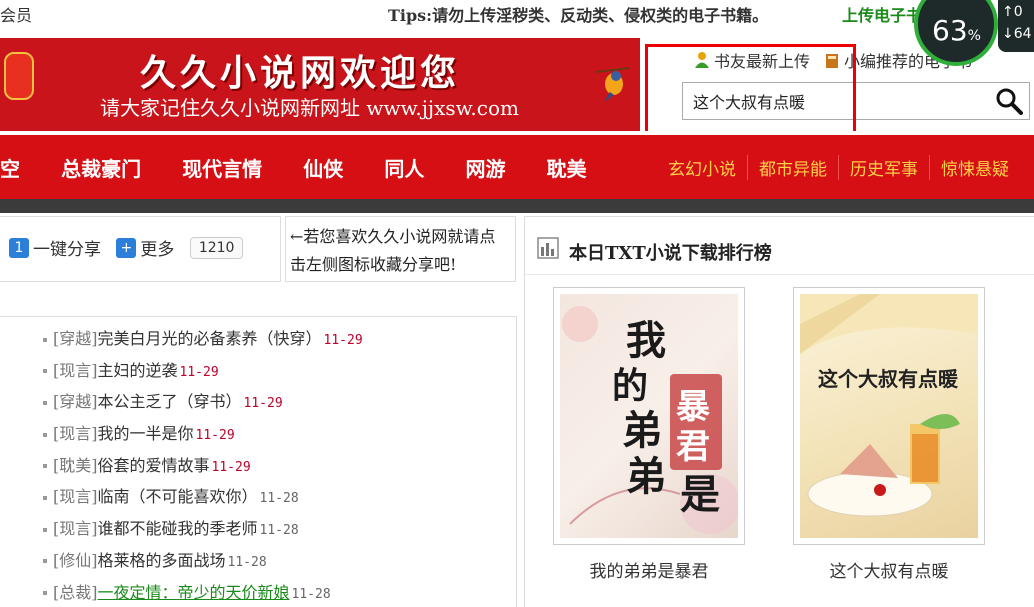 This screenshot has width=1034, height=607. Describe the element at coordinates (1017, 34) in the screenshot. I see `download-speed: ↓64` at that location.